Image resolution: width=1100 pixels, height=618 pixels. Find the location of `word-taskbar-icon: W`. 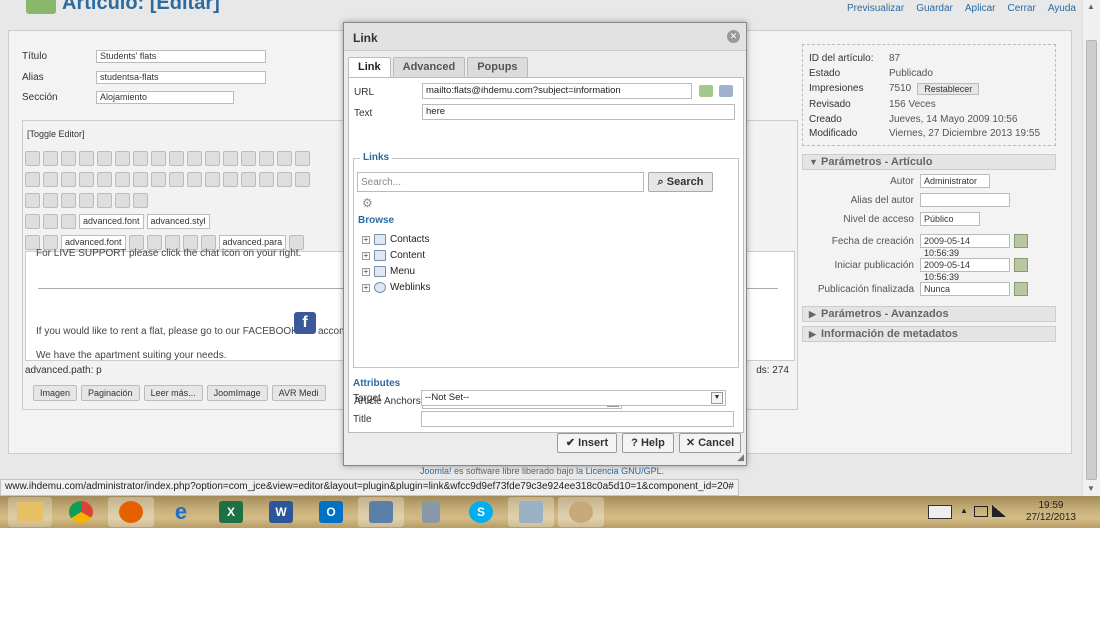

word-taskbar-icon: W is located at coordinates (281, 512).